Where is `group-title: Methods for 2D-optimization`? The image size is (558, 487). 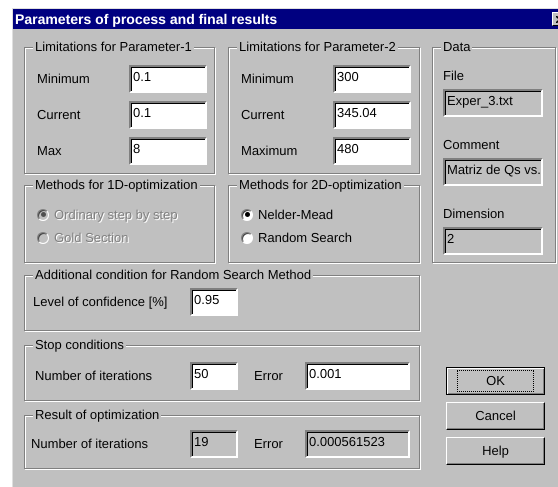 group-title: Methods for 2D-optimization is located at coordinates (320, 185).